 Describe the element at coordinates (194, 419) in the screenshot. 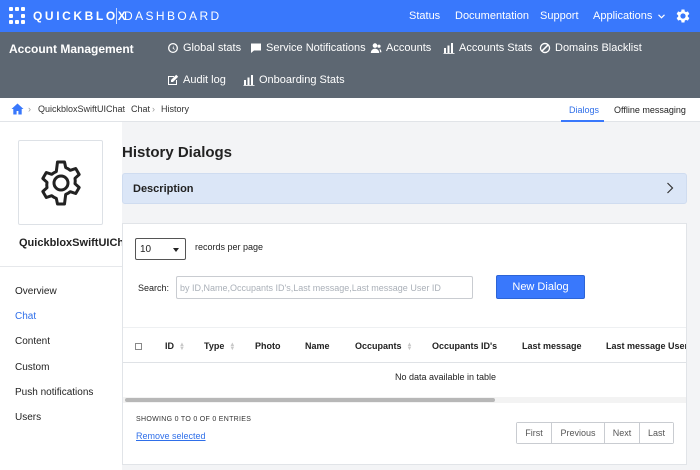

I see `entries-count: SHOWING 0 TO 0 OF 0 ENTRIES` at that location.